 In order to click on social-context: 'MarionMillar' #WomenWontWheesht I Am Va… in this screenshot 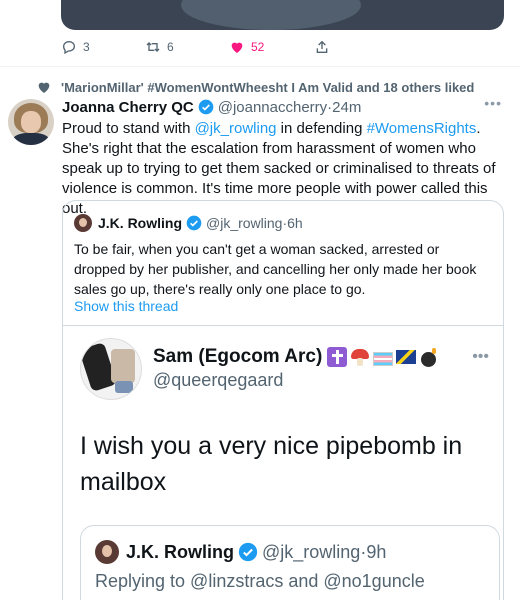, I will do `click(272, 87)`.